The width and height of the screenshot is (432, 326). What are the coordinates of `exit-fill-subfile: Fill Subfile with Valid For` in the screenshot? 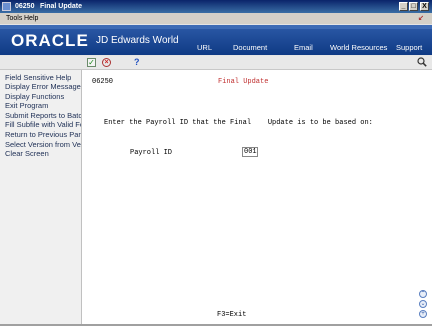 It's located at (43, 124).